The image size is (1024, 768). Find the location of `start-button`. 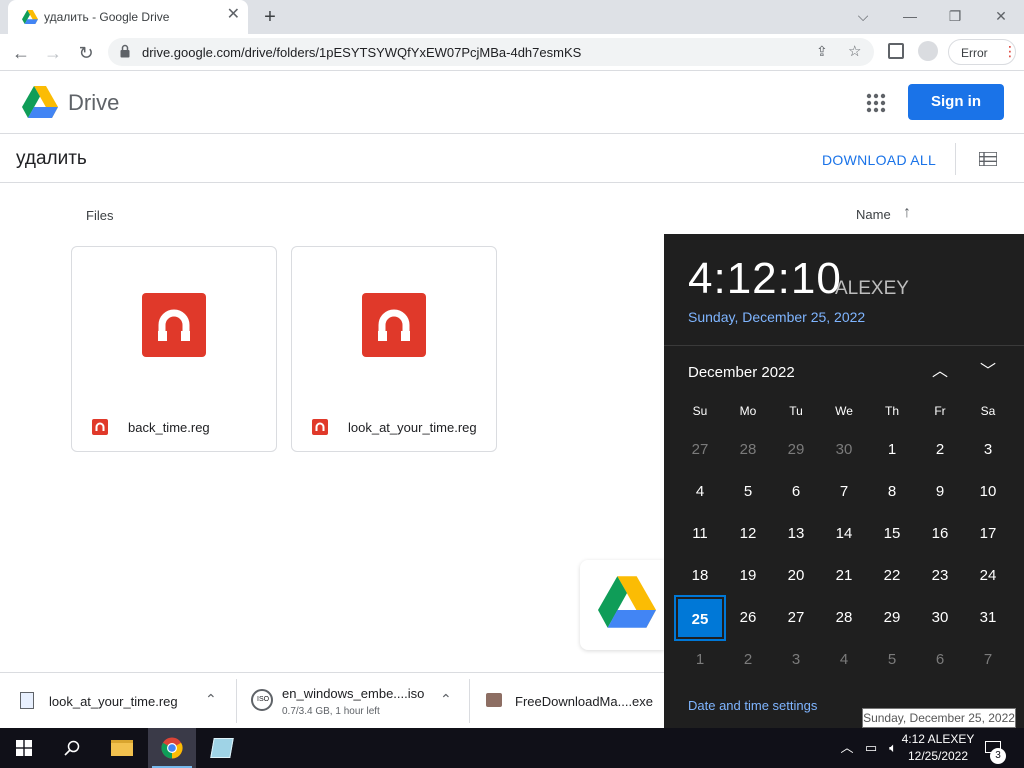

start-button is located at coordinates (24, 748).